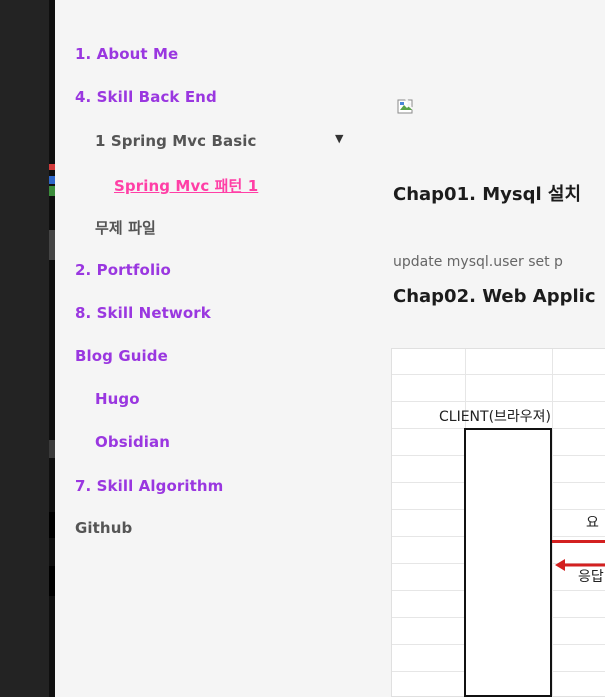 The width and height of the screenshot is (605, 697). What do you see at coordinates (478, 262) in the screenshot?
I see `code-line: update mysql.user set p` at bounding box center [478, 262].